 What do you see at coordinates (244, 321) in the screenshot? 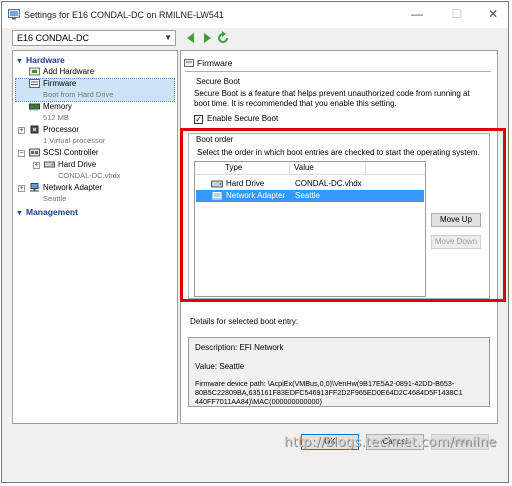
I see `details-label: Details for selected boot entry:` at bounding box center [244, 321].